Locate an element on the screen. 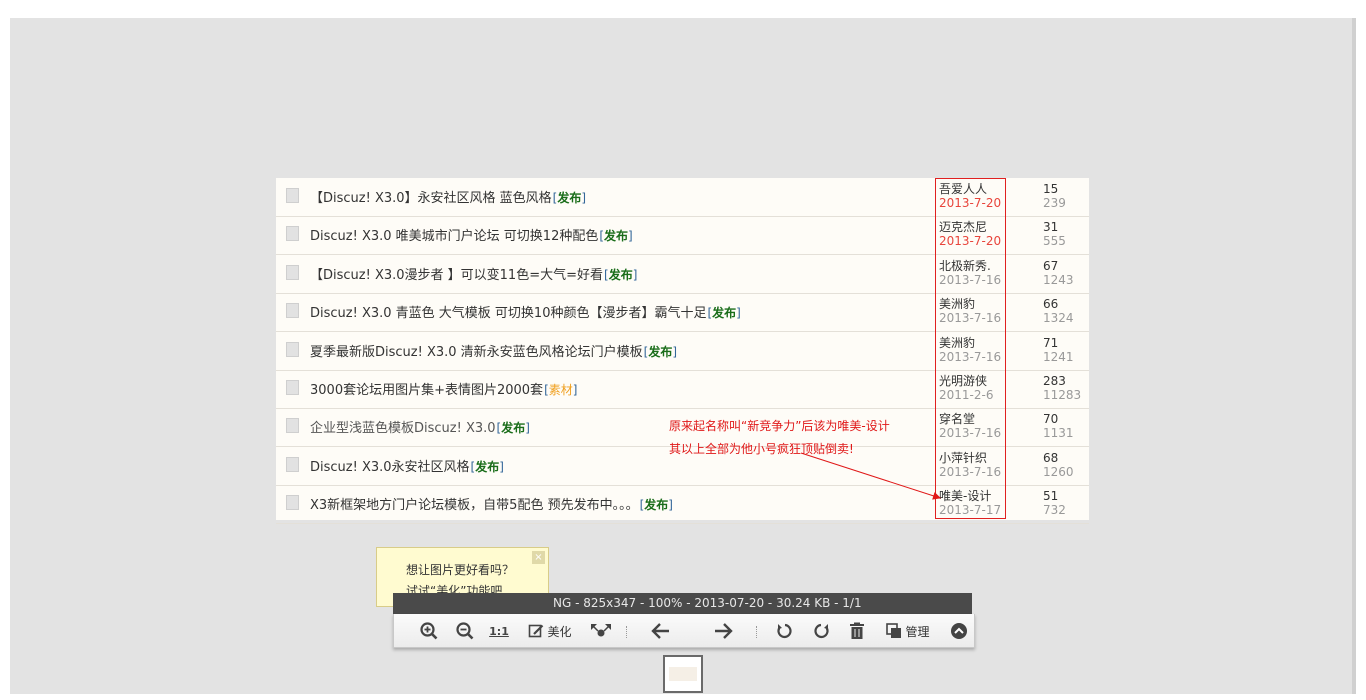 This screenshot has width=1366, height=700. chevron-up-icon is located at coordinates (959, 631).